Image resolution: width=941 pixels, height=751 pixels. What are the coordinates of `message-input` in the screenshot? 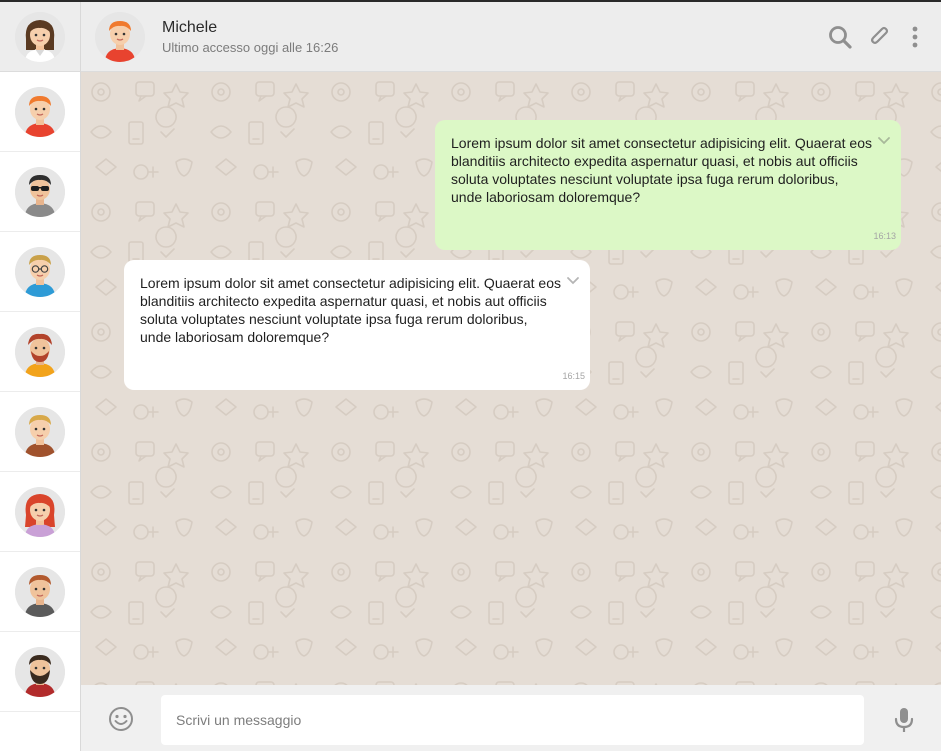 It's located at (512, 720).